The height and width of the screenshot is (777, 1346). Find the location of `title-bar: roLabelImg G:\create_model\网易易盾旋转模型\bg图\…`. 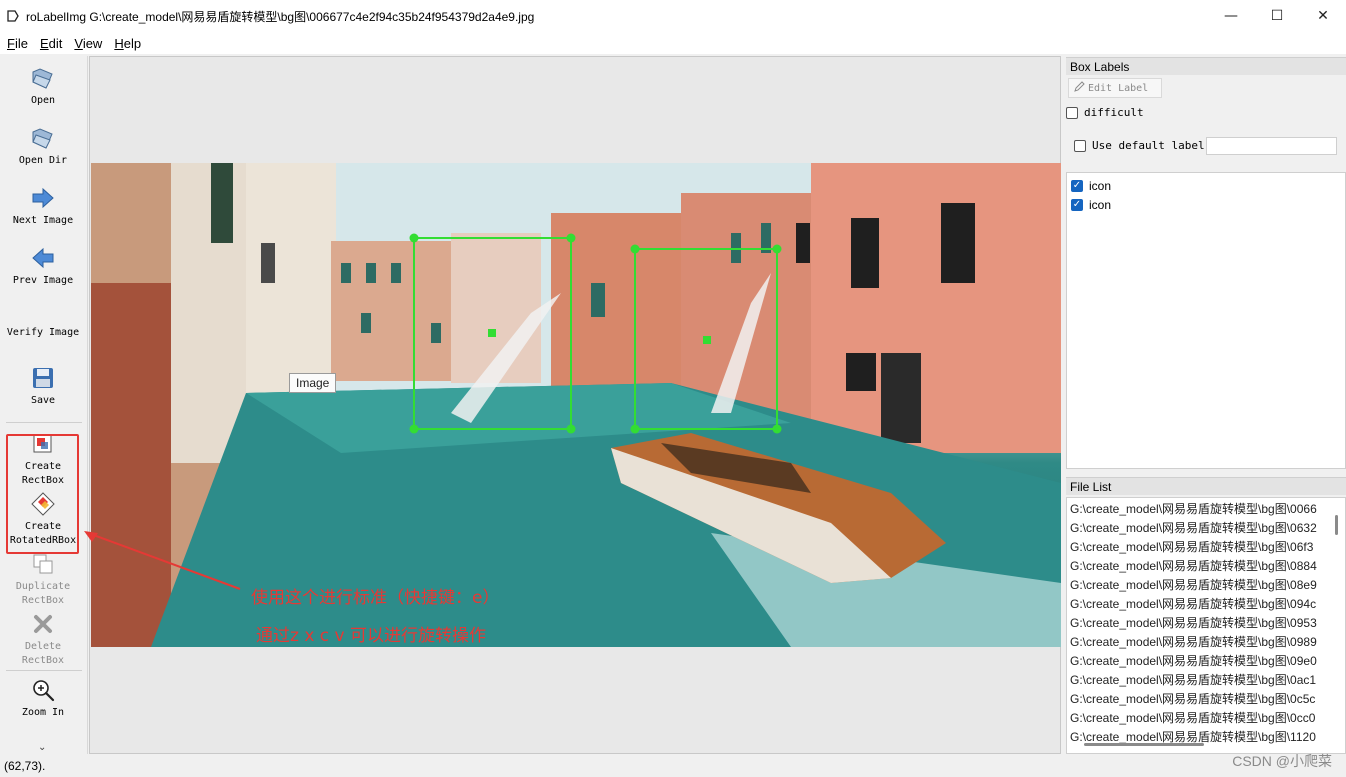

title-bar: roLabelImg G:\create_model\网易易盾旋转模型\bg图\… is located at coordinates (673, 16).